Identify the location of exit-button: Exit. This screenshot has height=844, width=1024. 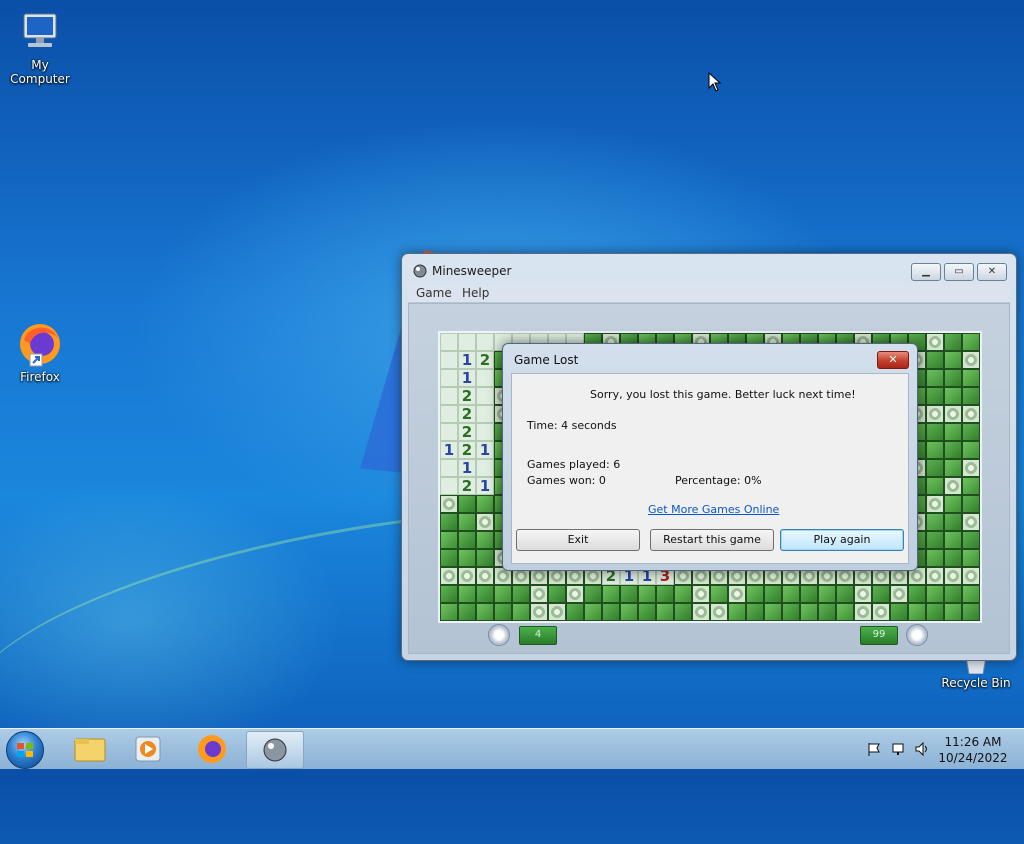
(578, 540).